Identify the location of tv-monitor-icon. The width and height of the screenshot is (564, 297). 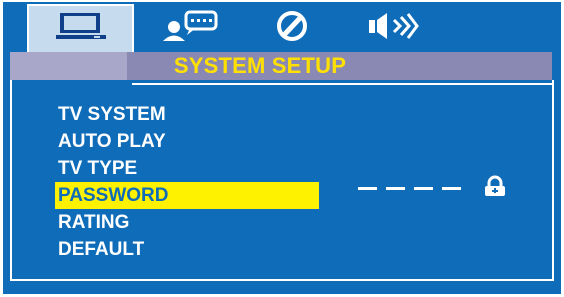
(80, 26).